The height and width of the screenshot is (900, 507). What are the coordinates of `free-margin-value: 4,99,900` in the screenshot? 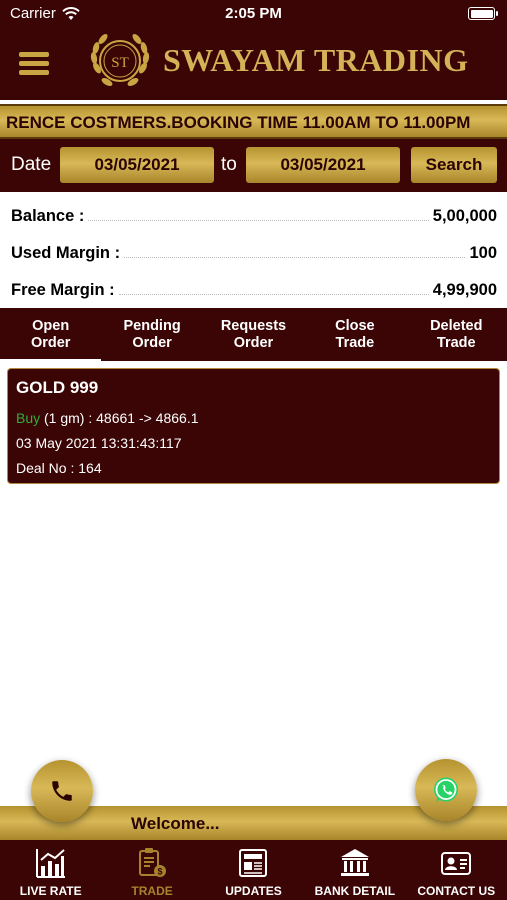 It's located at (464, 290).